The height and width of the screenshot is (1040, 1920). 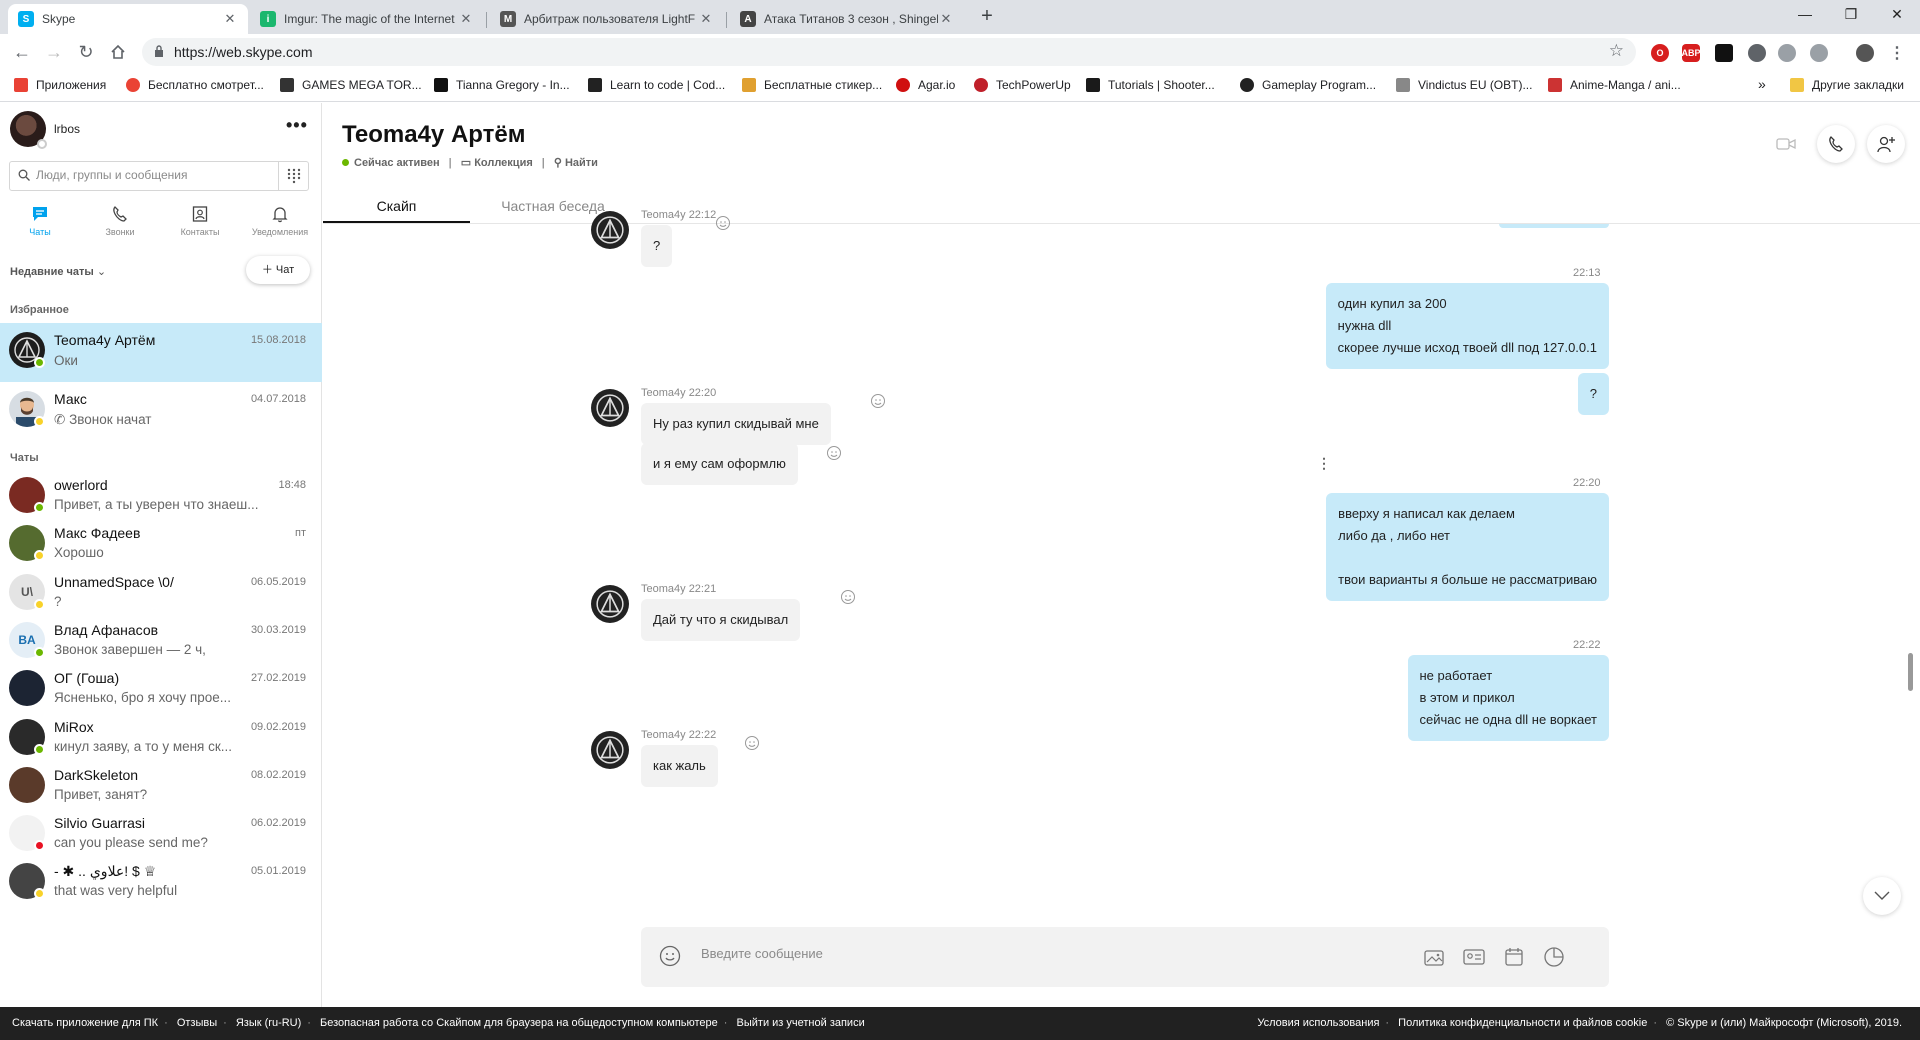 I want to click on bookmark-item: TechPowerUp, so click(x=1022, y=85).